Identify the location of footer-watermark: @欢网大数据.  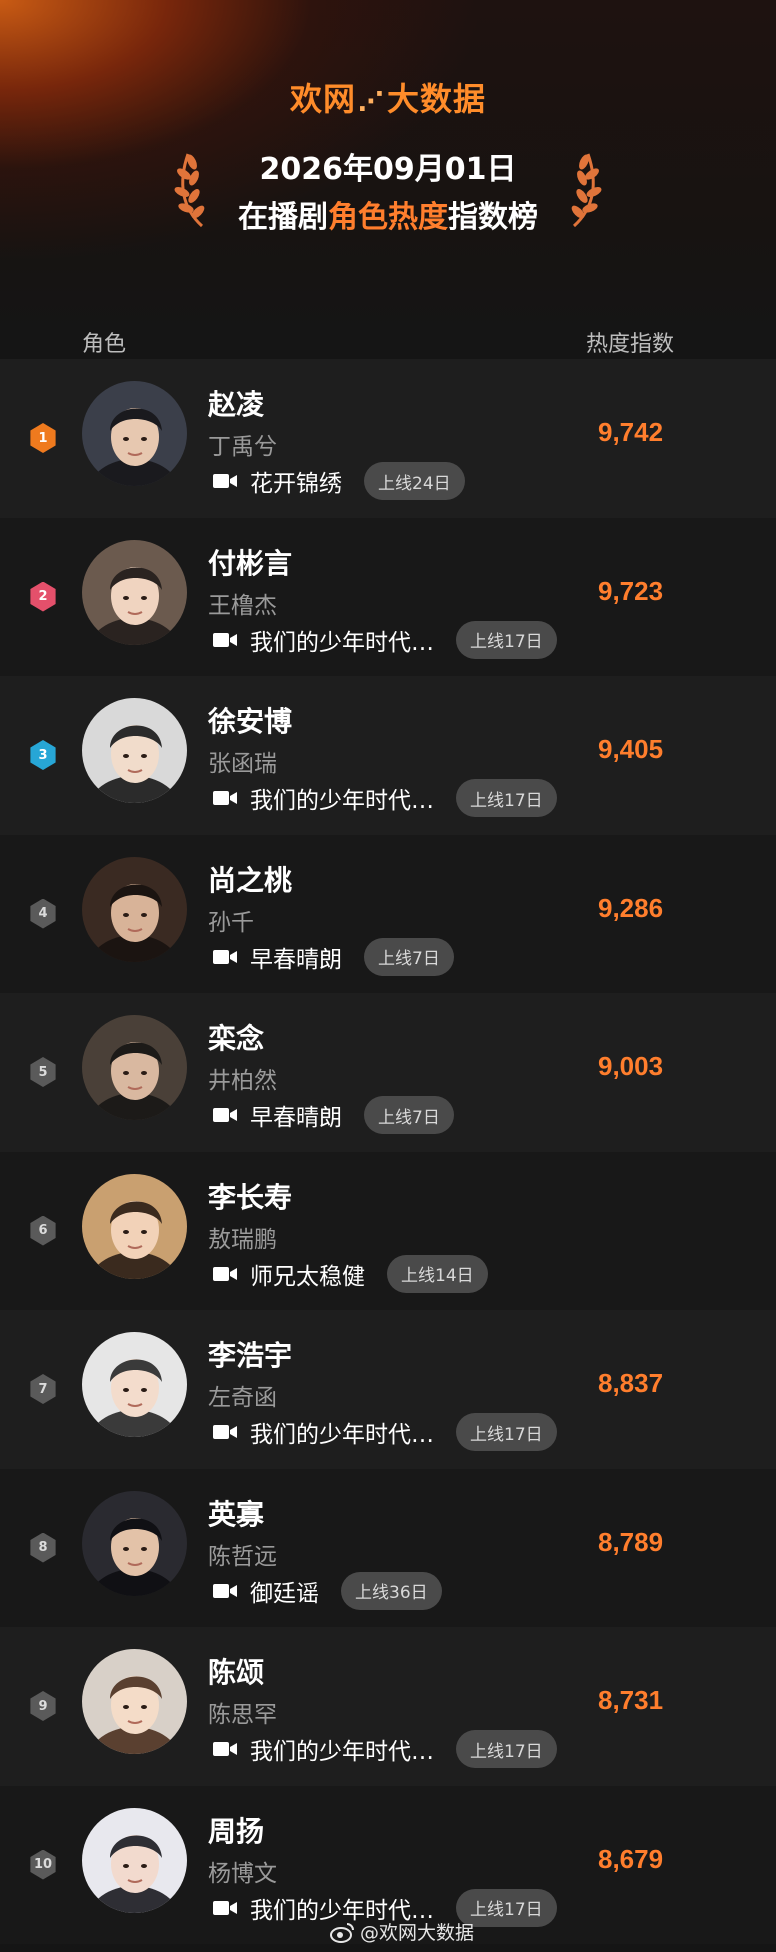
(402, 1931).